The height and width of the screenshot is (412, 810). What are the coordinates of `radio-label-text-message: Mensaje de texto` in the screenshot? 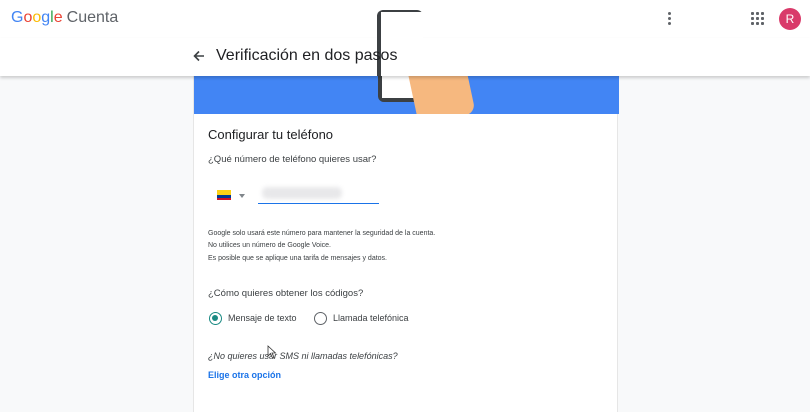 It's located at (262, 318).